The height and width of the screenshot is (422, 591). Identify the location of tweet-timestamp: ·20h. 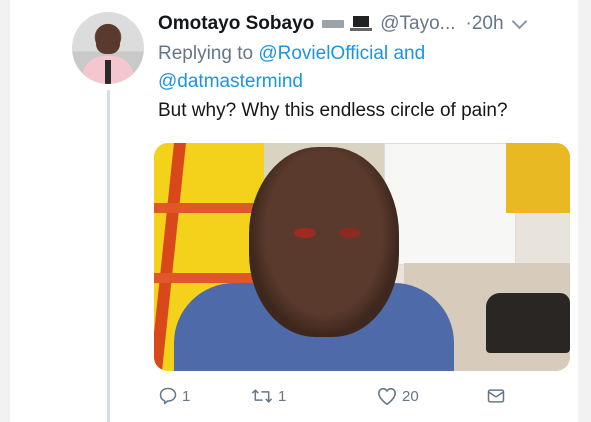
(485, 24).